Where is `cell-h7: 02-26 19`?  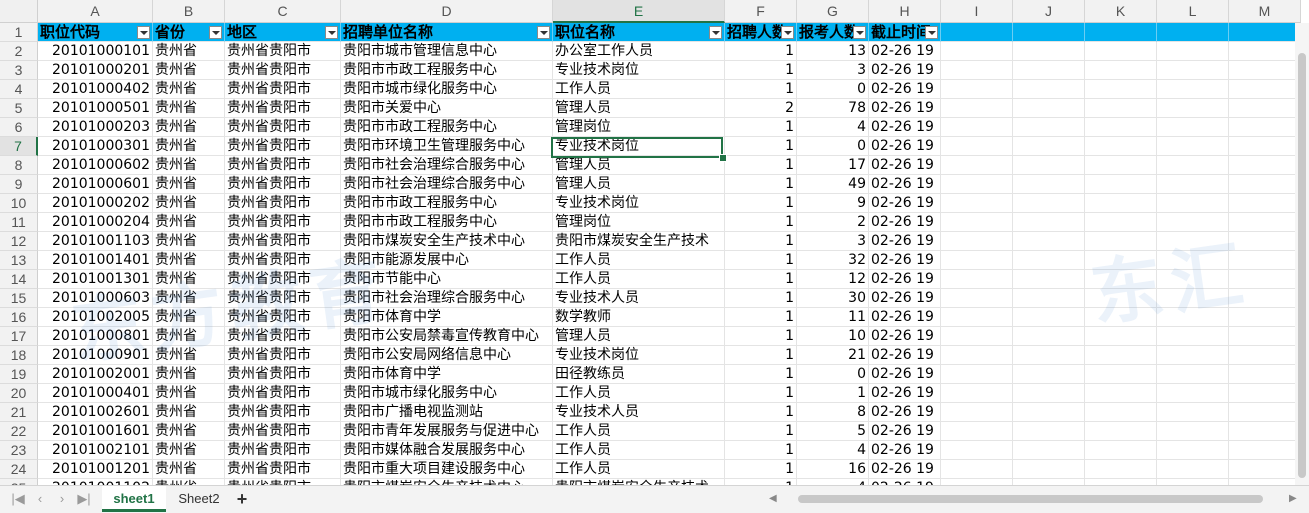 cell-h7: 02-26 19 is located at coordinates (905, 146).